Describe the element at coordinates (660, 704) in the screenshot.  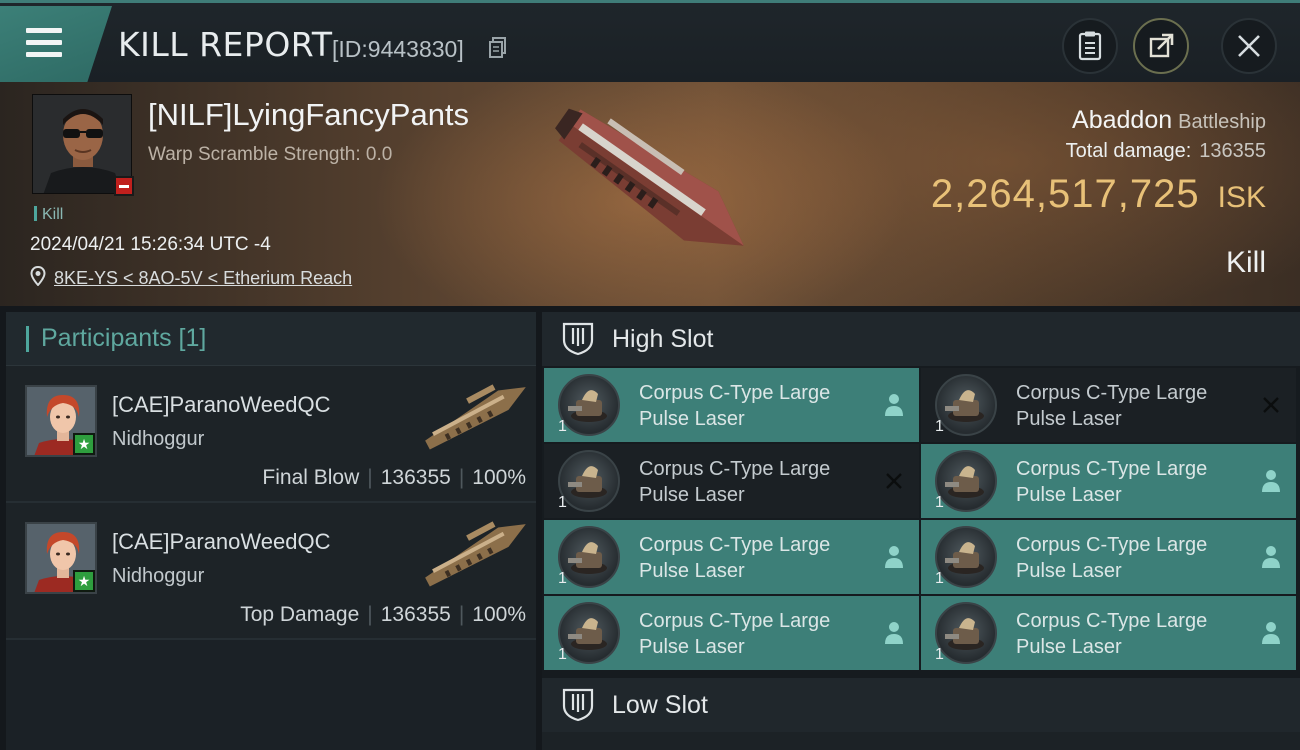
I see `low-slot-label: Low Slot` at that location.